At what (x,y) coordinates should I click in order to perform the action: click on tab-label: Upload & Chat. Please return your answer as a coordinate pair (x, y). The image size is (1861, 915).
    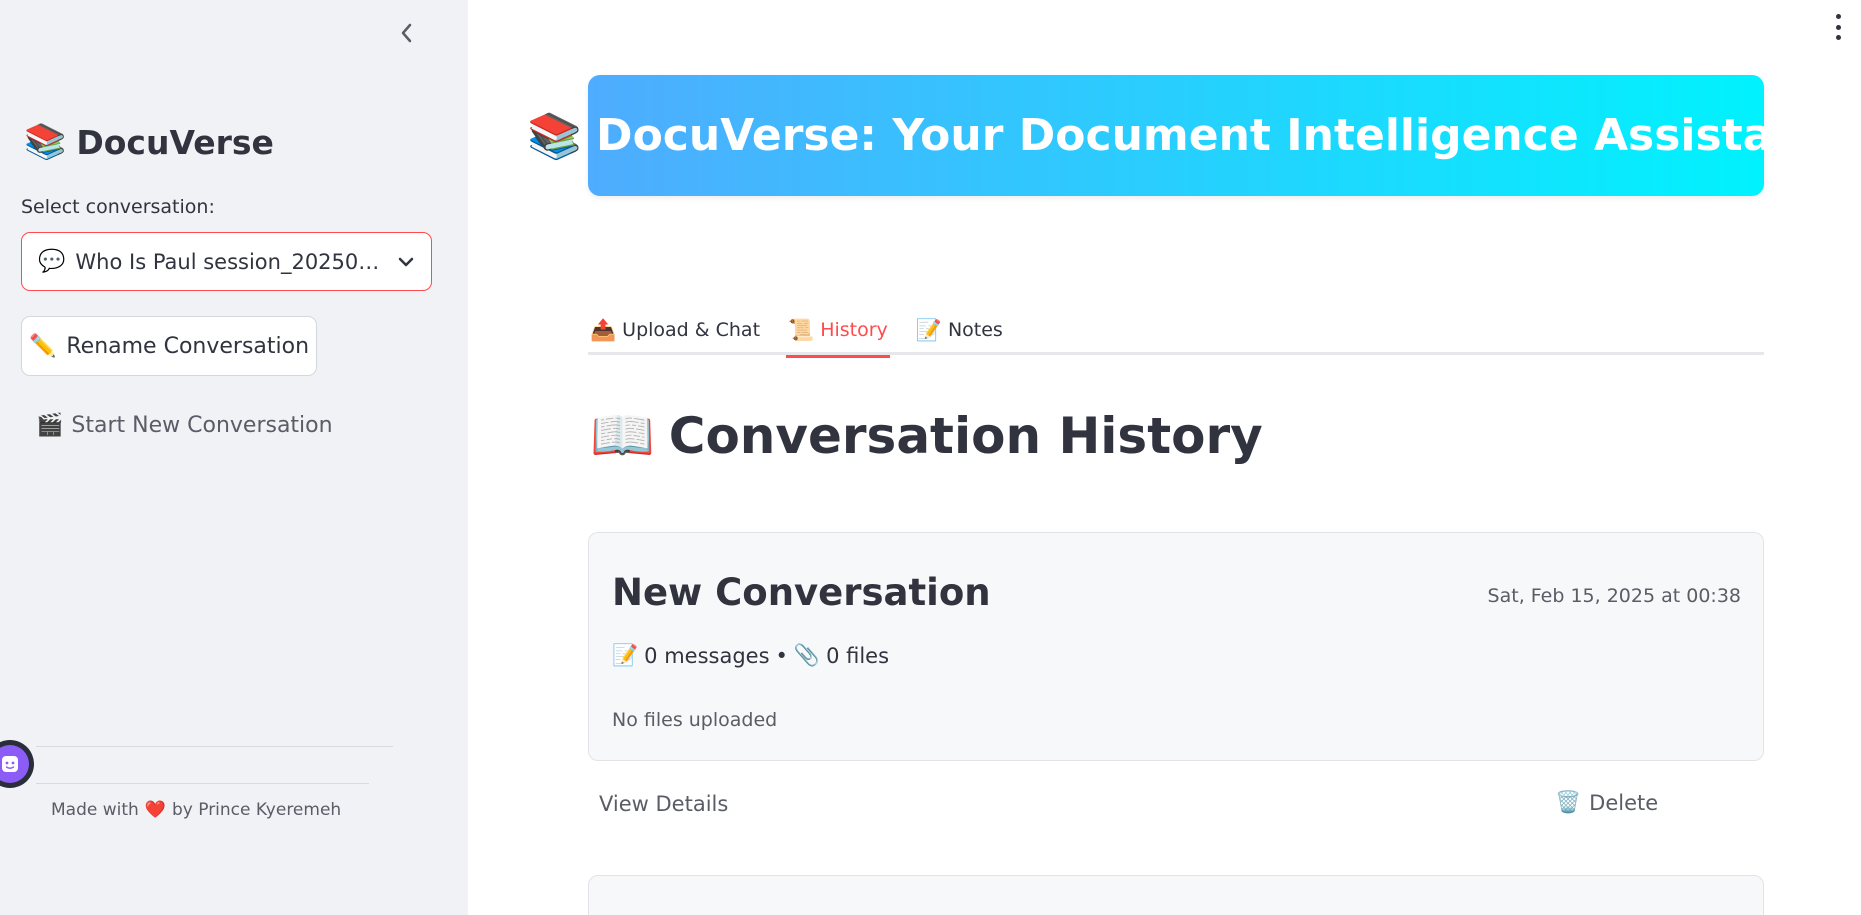
    Looking at the image, I should click on (691, 330).